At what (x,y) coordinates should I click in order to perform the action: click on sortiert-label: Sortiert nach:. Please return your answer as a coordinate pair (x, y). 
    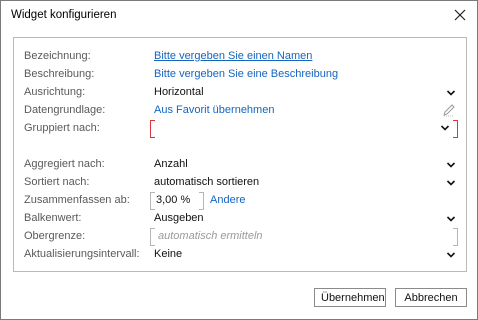
    Looking at the image, I should click on (57, 182).